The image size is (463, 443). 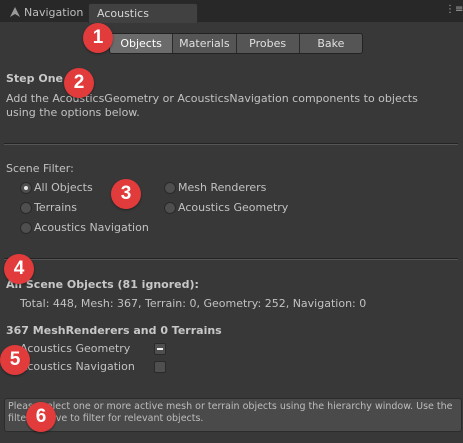 I want to click on step-title: Step One, so click(x=34, y=78).